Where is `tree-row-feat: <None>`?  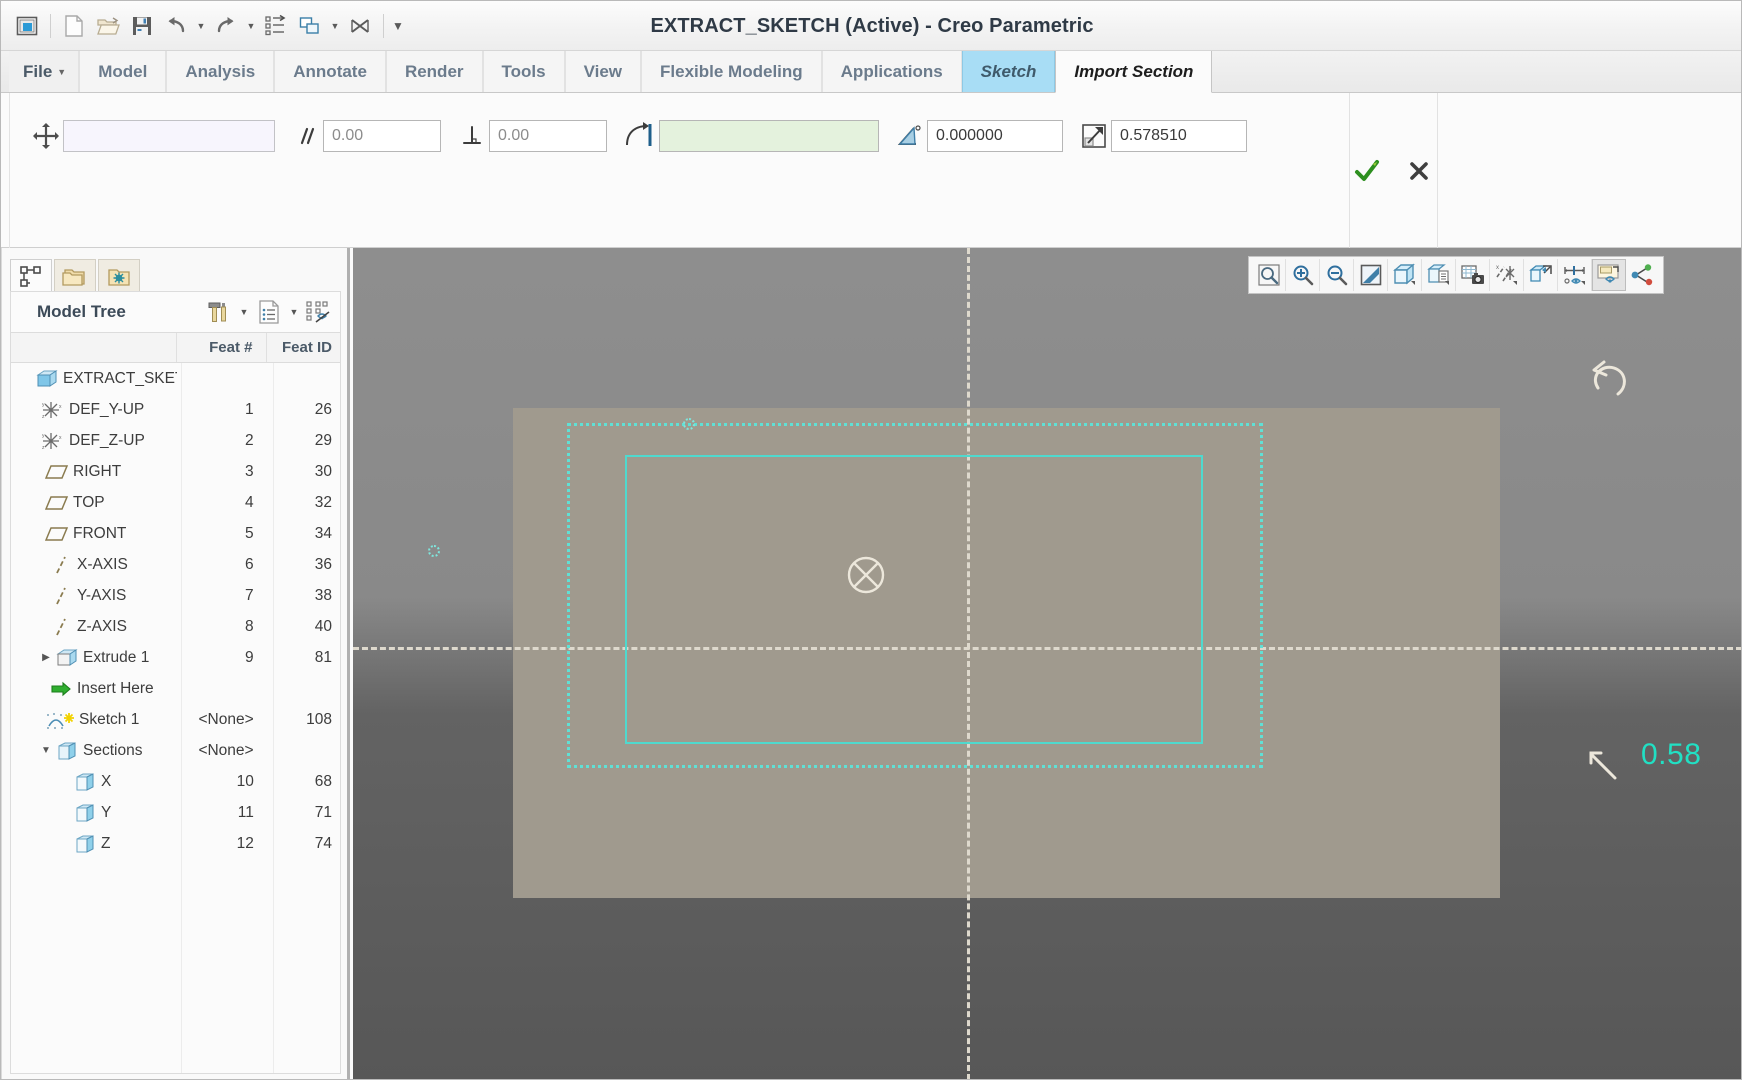
tree-row-feat: <None> is located at coordinates (226, 719).